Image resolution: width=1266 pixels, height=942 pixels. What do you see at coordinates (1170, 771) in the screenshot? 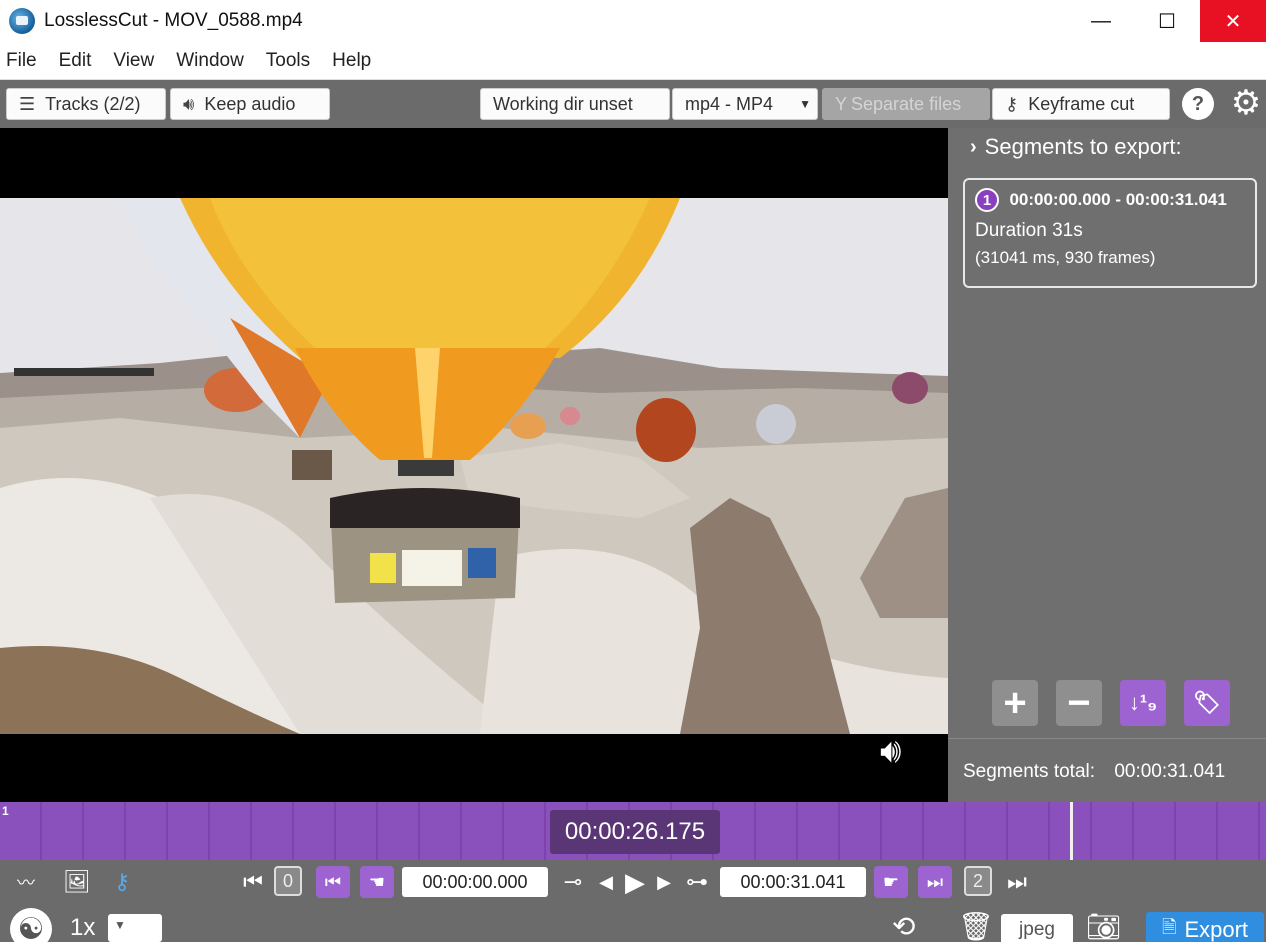
I see `segments-total-value: 00:00:31.041` at bounding box center [1170, 771].